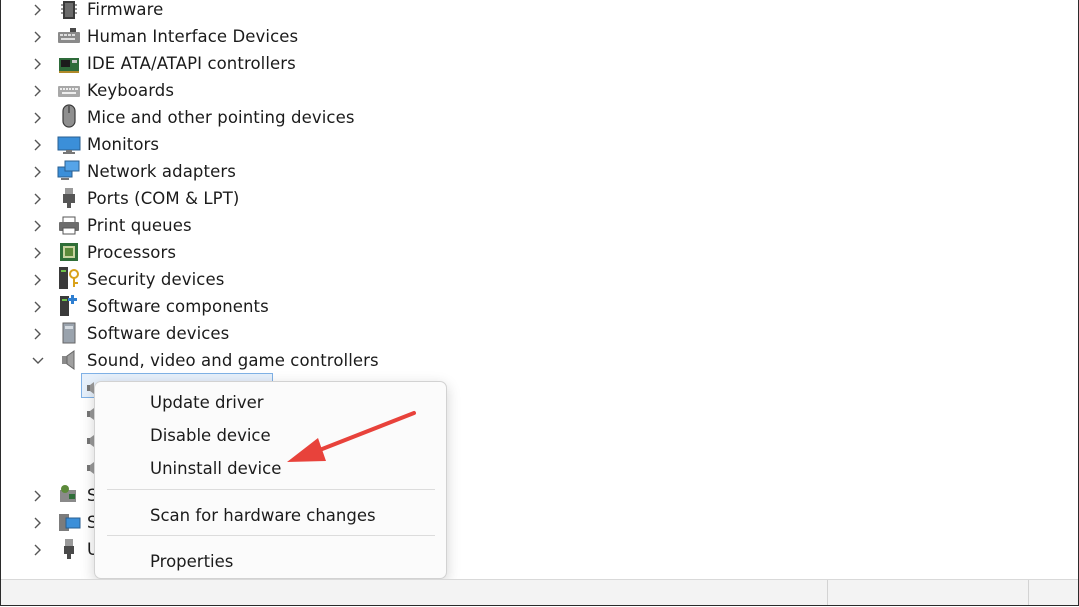 This screenshot has height=607, width=1079. What do you see at coordinates (69, 305) in the screenshot?
I see `software-component-icon` at bounding box center [69, 305].